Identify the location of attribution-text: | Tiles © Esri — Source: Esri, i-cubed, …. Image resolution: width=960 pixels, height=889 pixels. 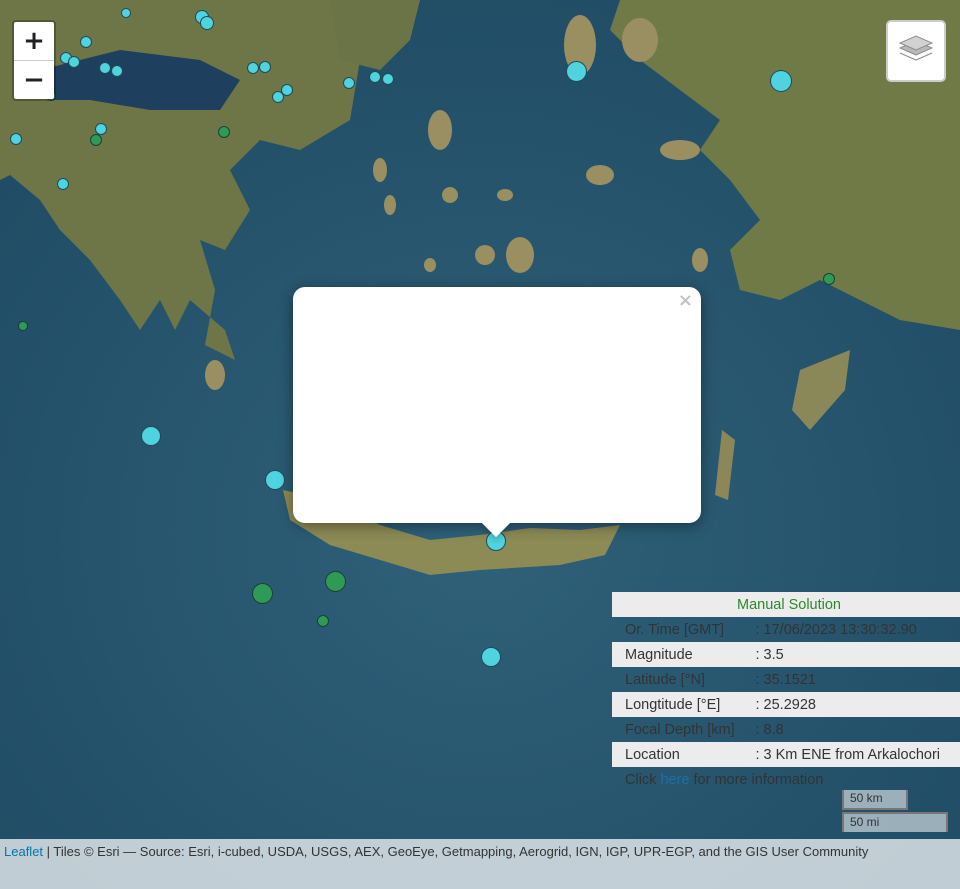
(456, 851).